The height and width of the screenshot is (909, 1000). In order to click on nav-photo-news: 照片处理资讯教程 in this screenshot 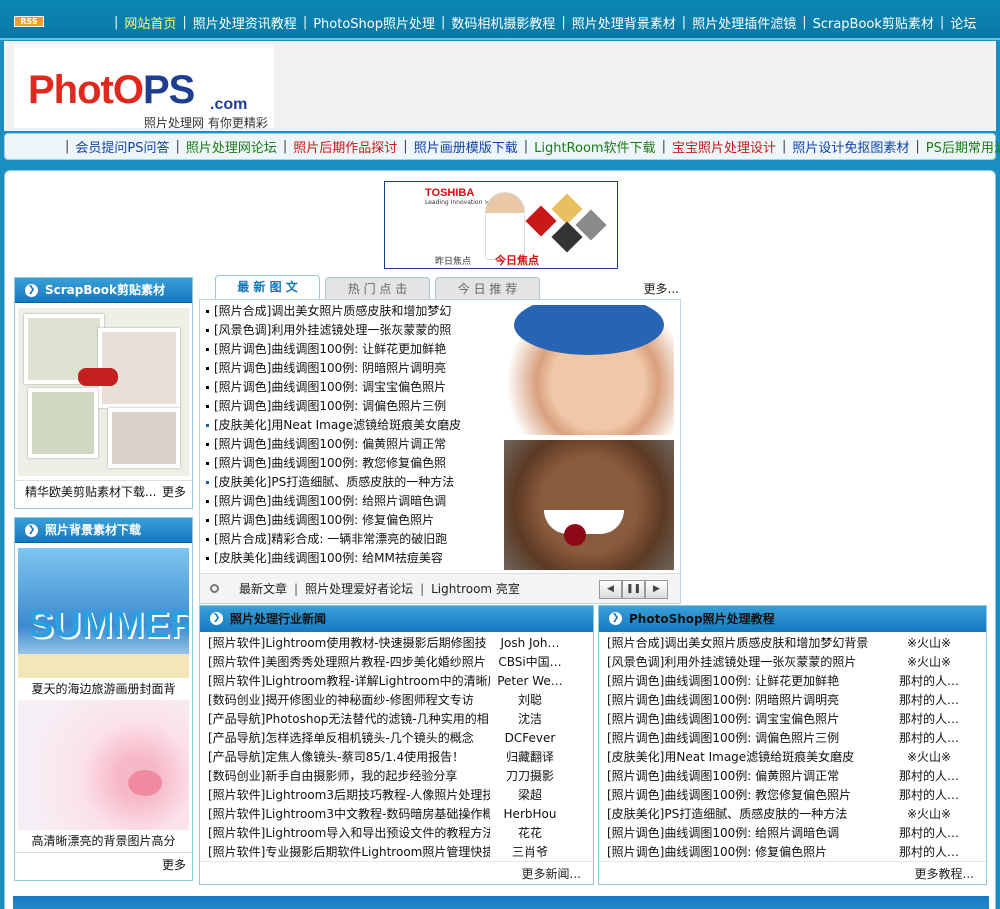, I will do `click(245, 22)`.